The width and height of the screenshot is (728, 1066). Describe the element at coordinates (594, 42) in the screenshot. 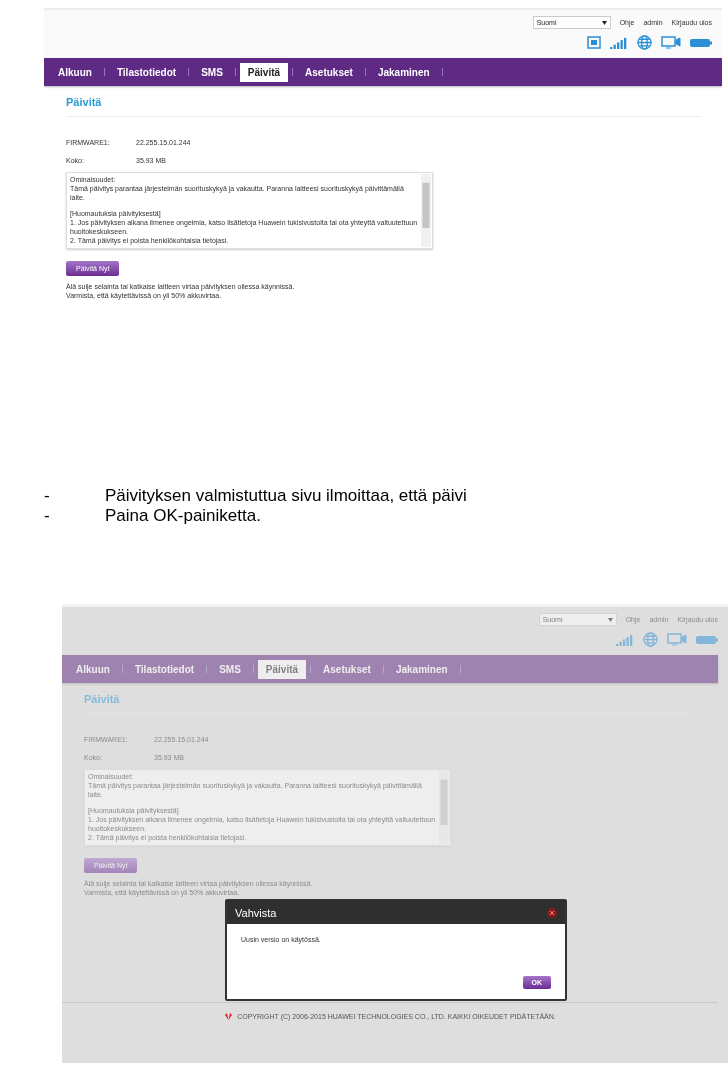

I see `message-icon` at that location.